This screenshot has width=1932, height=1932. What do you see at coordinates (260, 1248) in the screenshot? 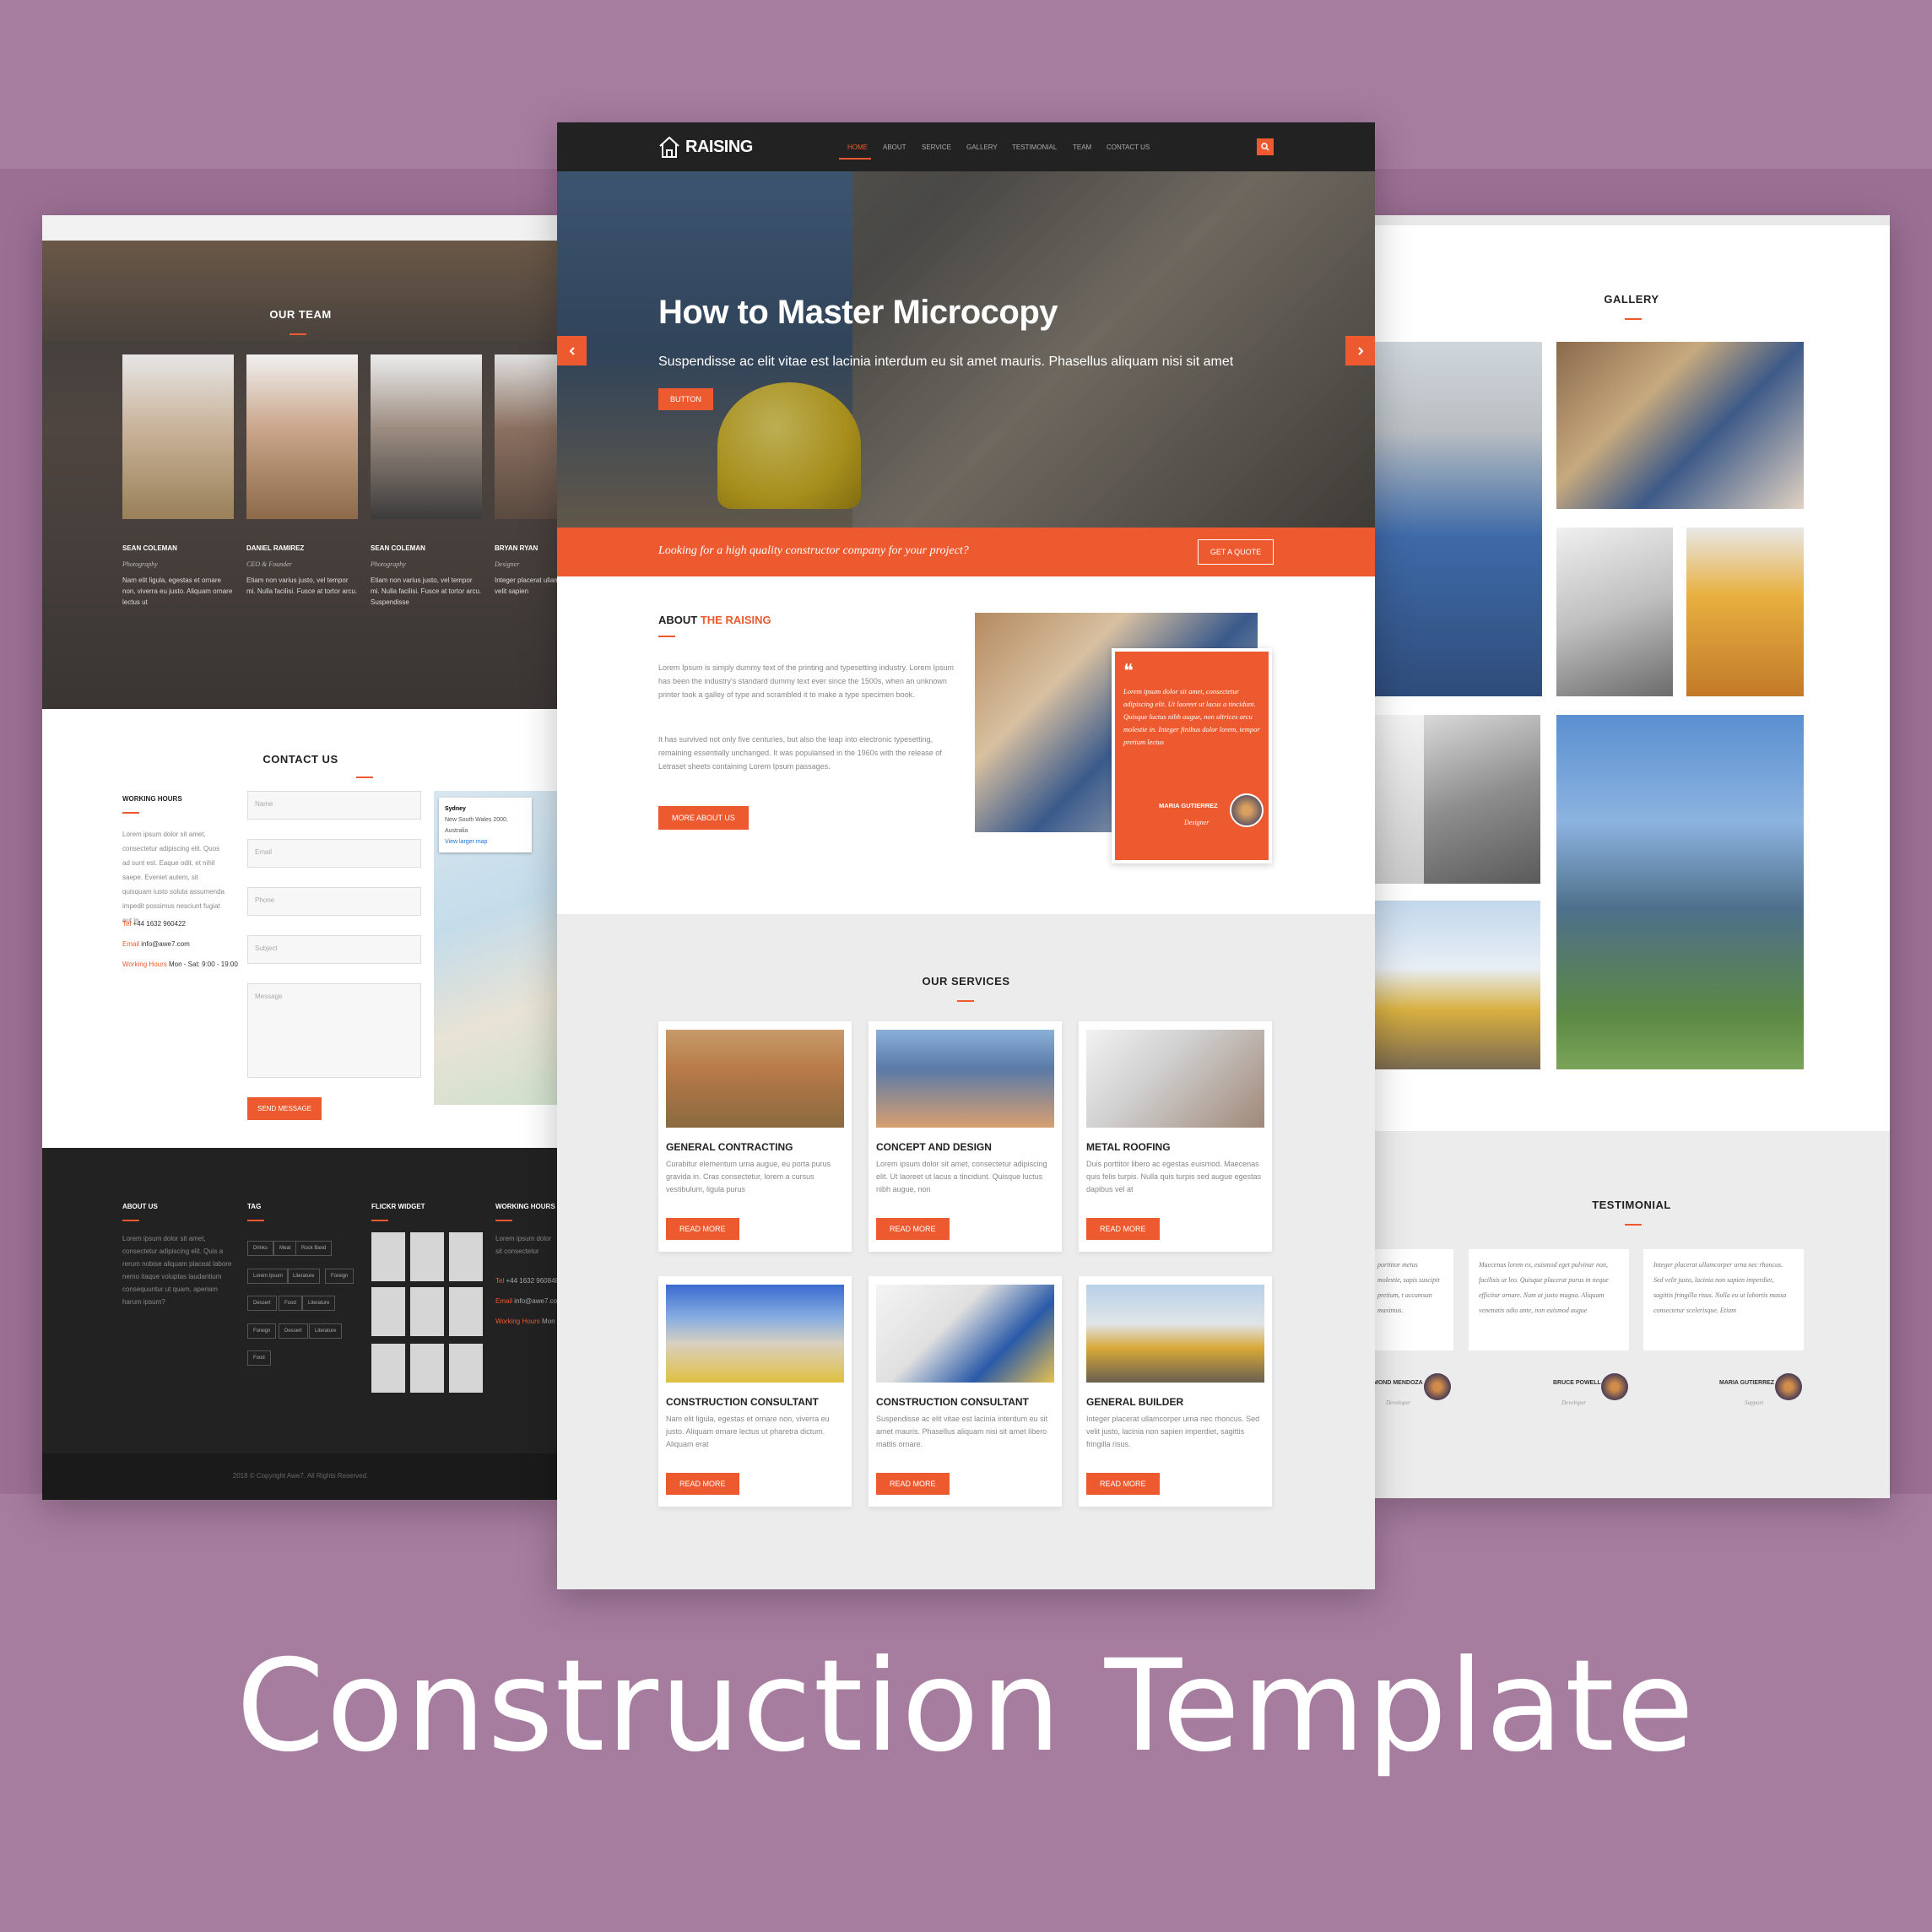
I see `tag-item: Drinks` at bounding box center [260, 1248].